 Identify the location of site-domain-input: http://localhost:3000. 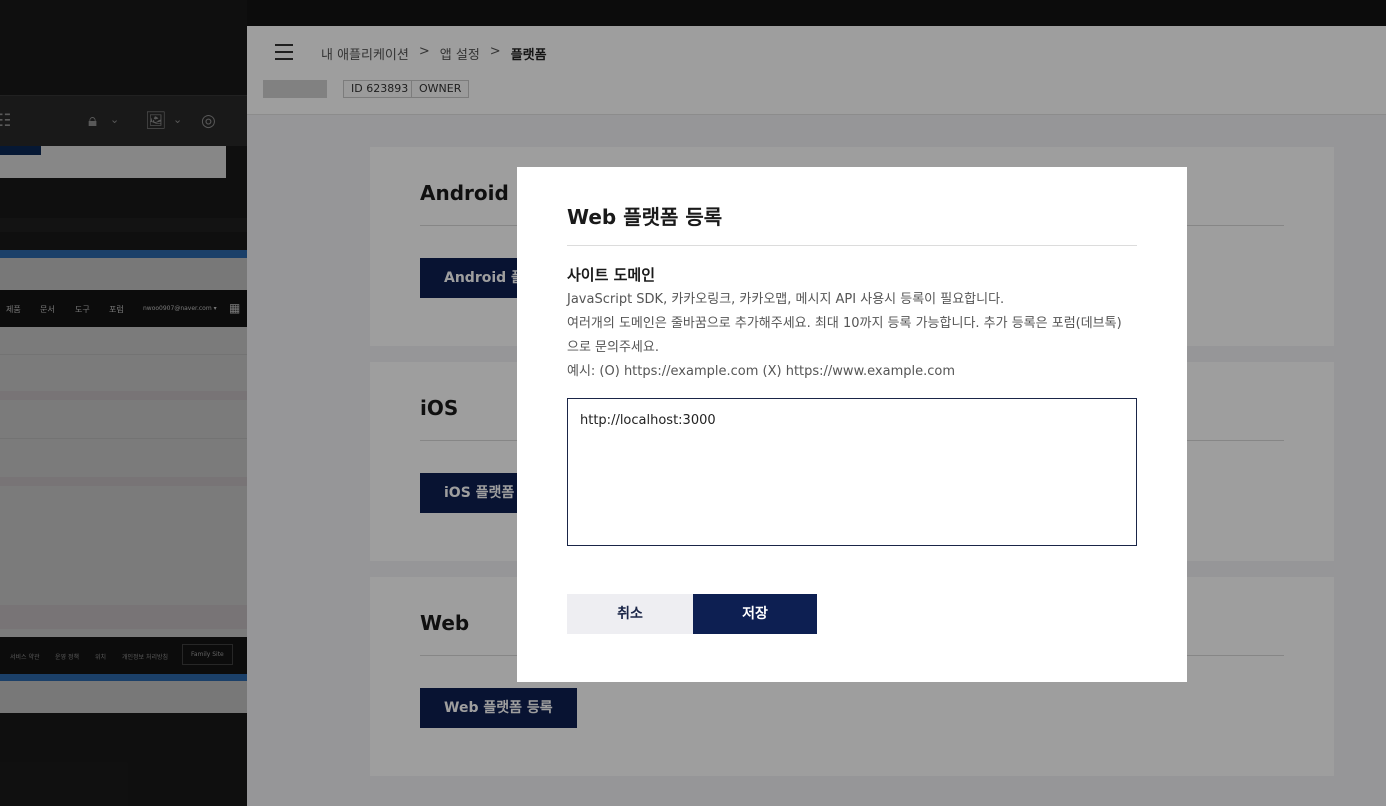
(852, 472).